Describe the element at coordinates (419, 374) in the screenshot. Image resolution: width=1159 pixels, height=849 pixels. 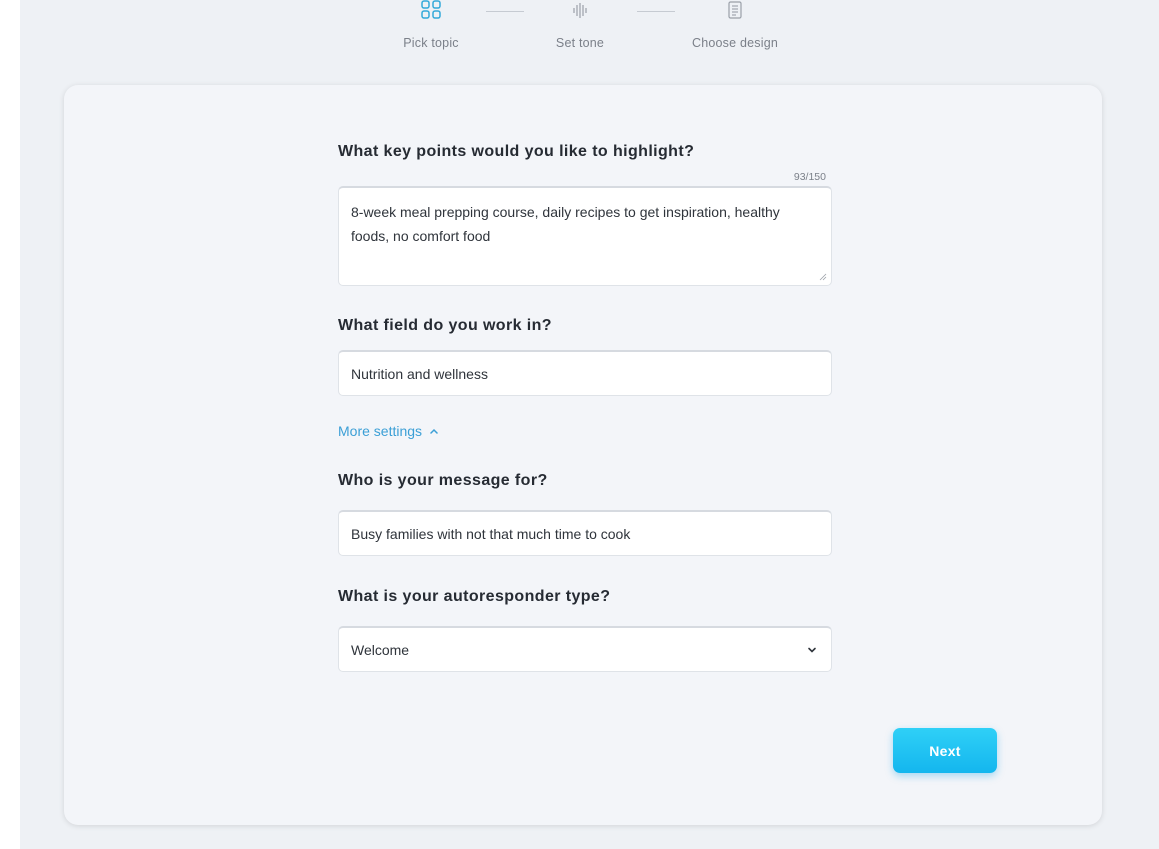
I see `field-value: Nutrition and wellness` at that location.